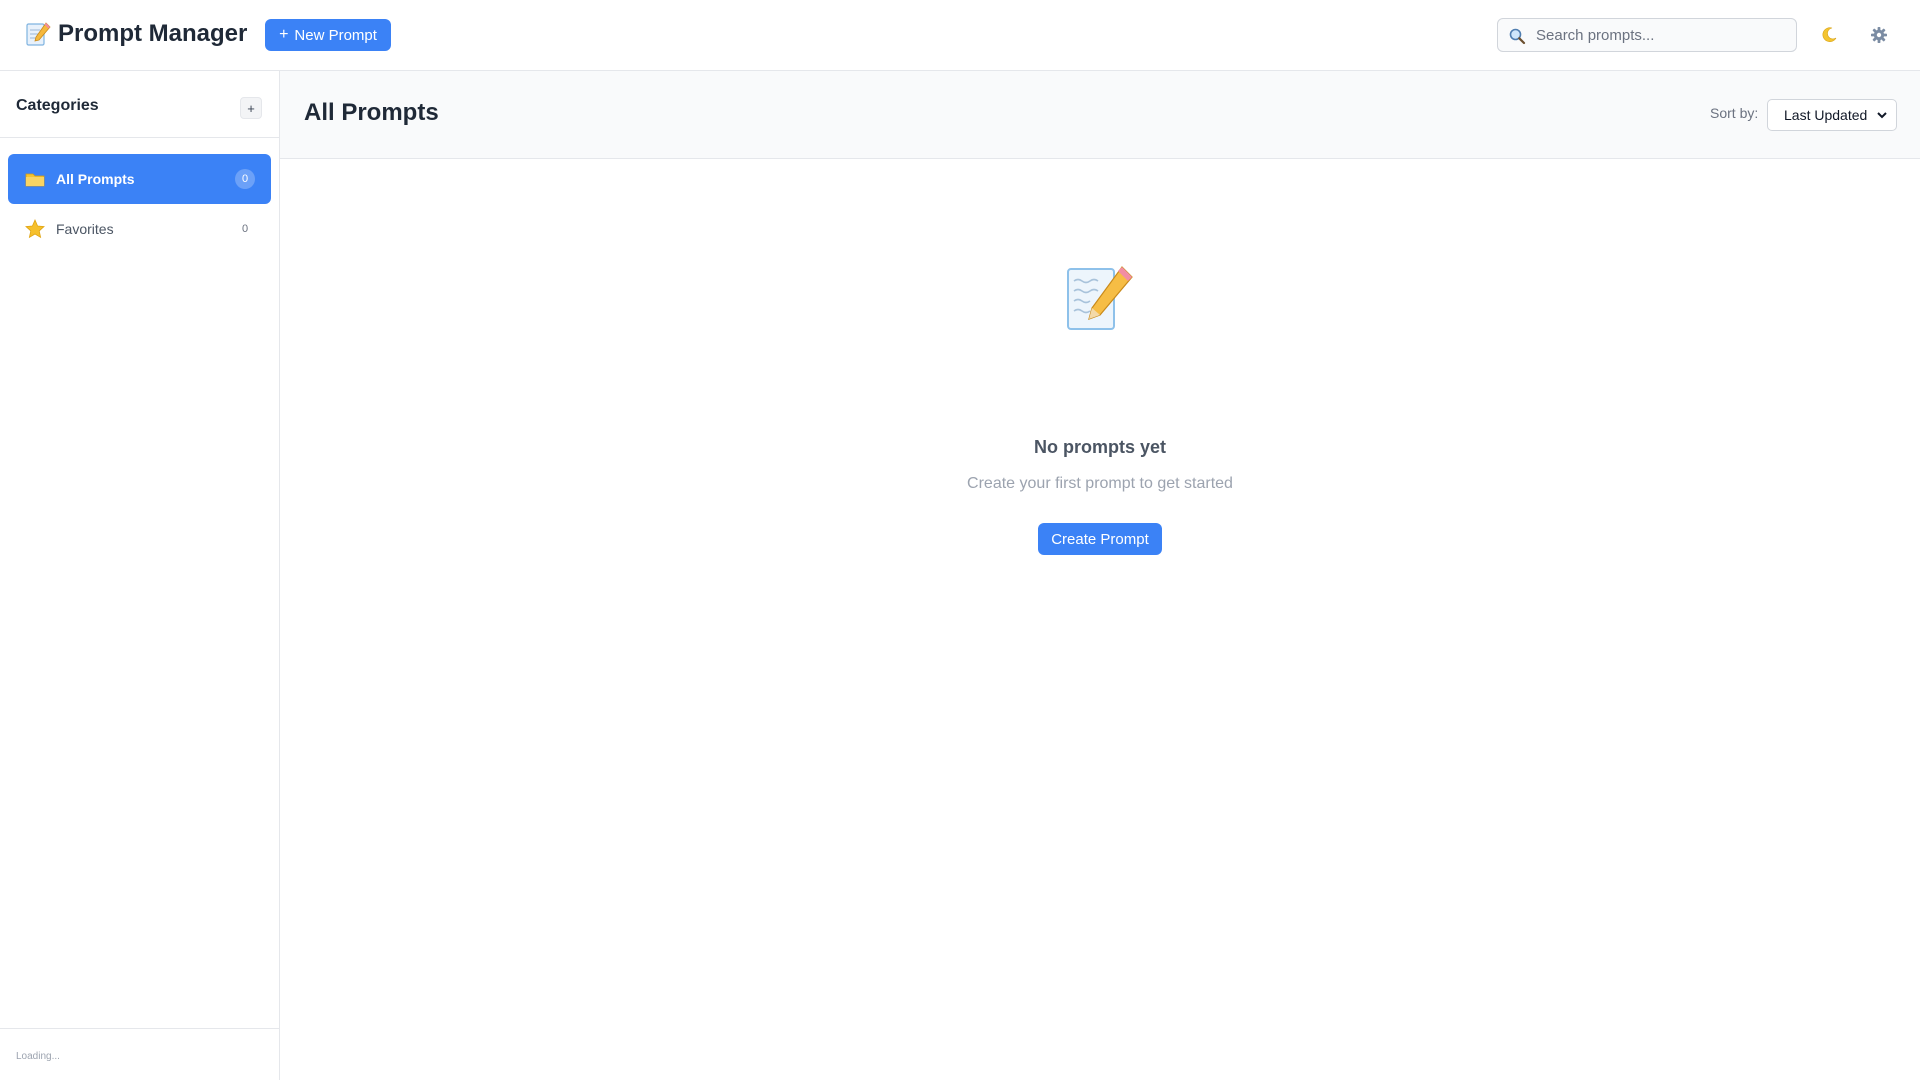 The width and height of the screenshot is (1920, 1080). I want to click on folder-icon, so click(35, 180).